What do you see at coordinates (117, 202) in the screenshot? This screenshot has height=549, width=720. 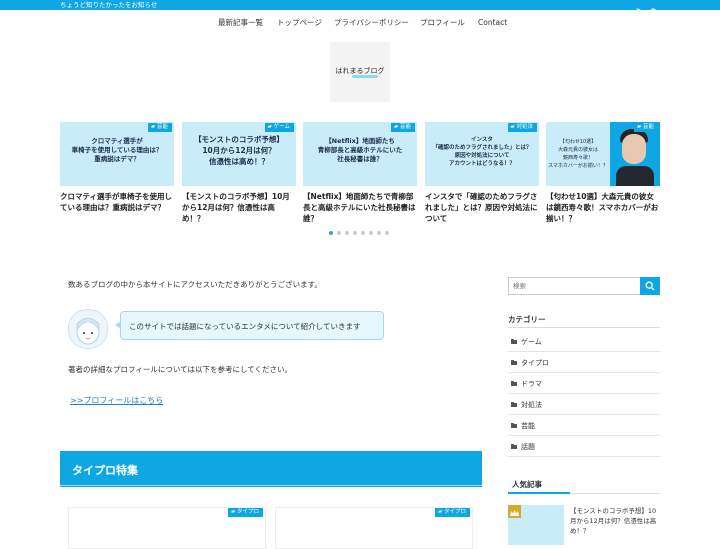 I see `card-title: クロマティ選手が車椅子を使用している理由は？重病説はデマ？` at bounding box center [117, 202].